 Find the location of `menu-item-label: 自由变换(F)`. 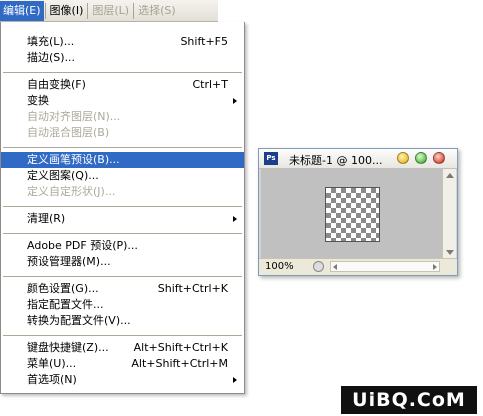

menu-item-label: 自由变换(F) is located at coordinates (56, 84).